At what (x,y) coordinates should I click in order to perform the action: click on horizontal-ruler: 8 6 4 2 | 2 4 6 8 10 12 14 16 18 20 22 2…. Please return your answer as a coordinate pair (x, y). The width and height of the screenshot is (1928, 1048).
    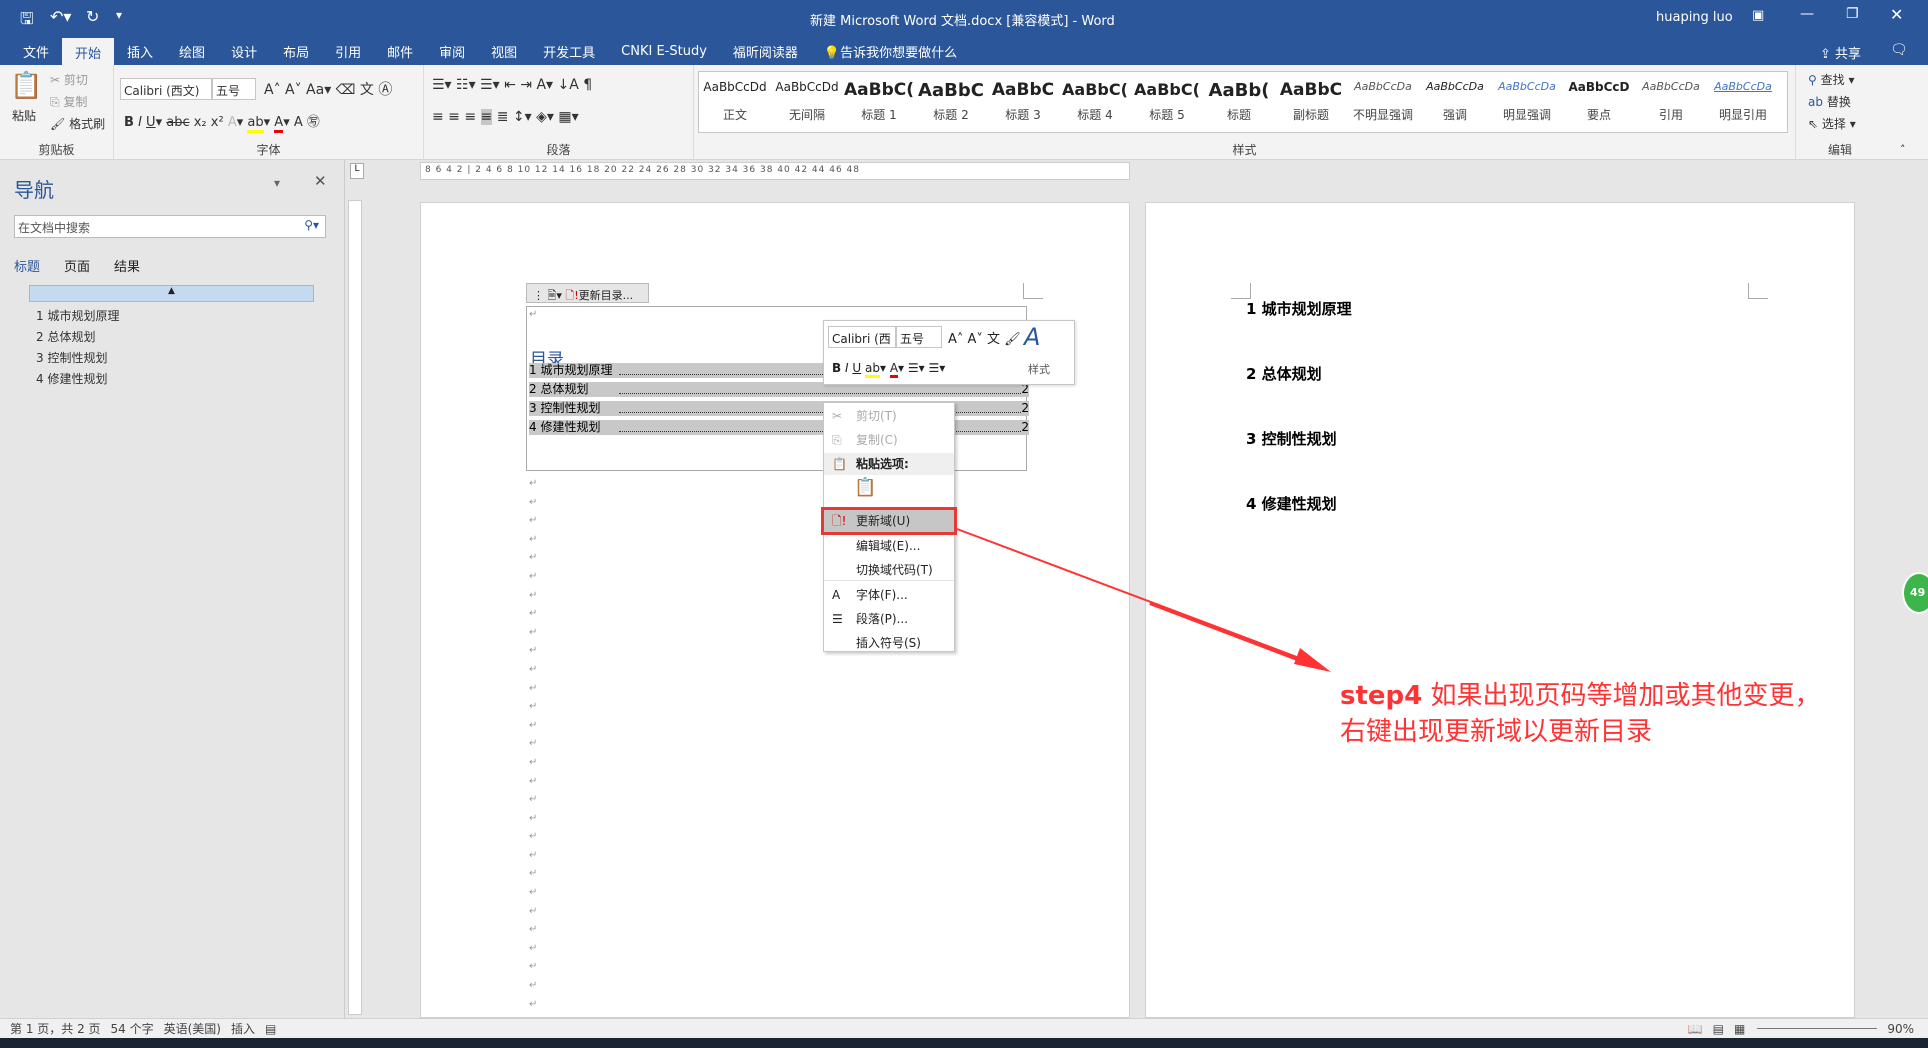
    Looking at the image, I should click on (775, 171).